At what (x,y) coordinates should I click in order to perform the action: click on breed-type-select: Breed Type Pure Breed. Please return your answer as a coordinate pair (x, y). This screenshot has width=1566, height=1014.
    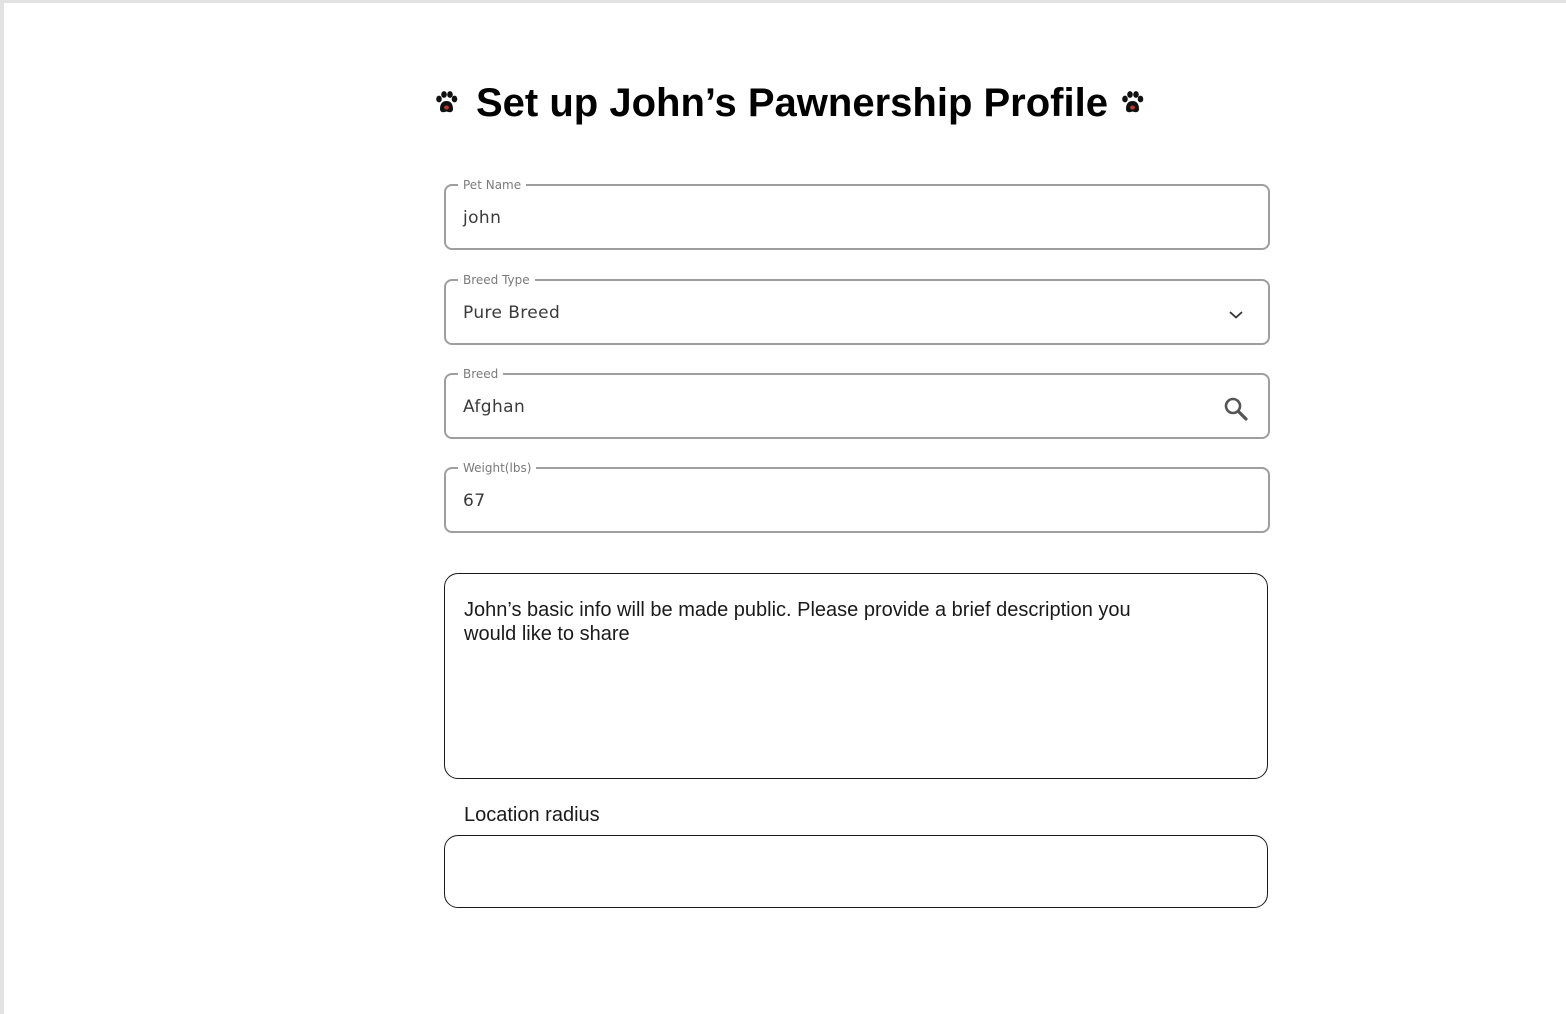
    Looking at the image, I should click on (857, 308).